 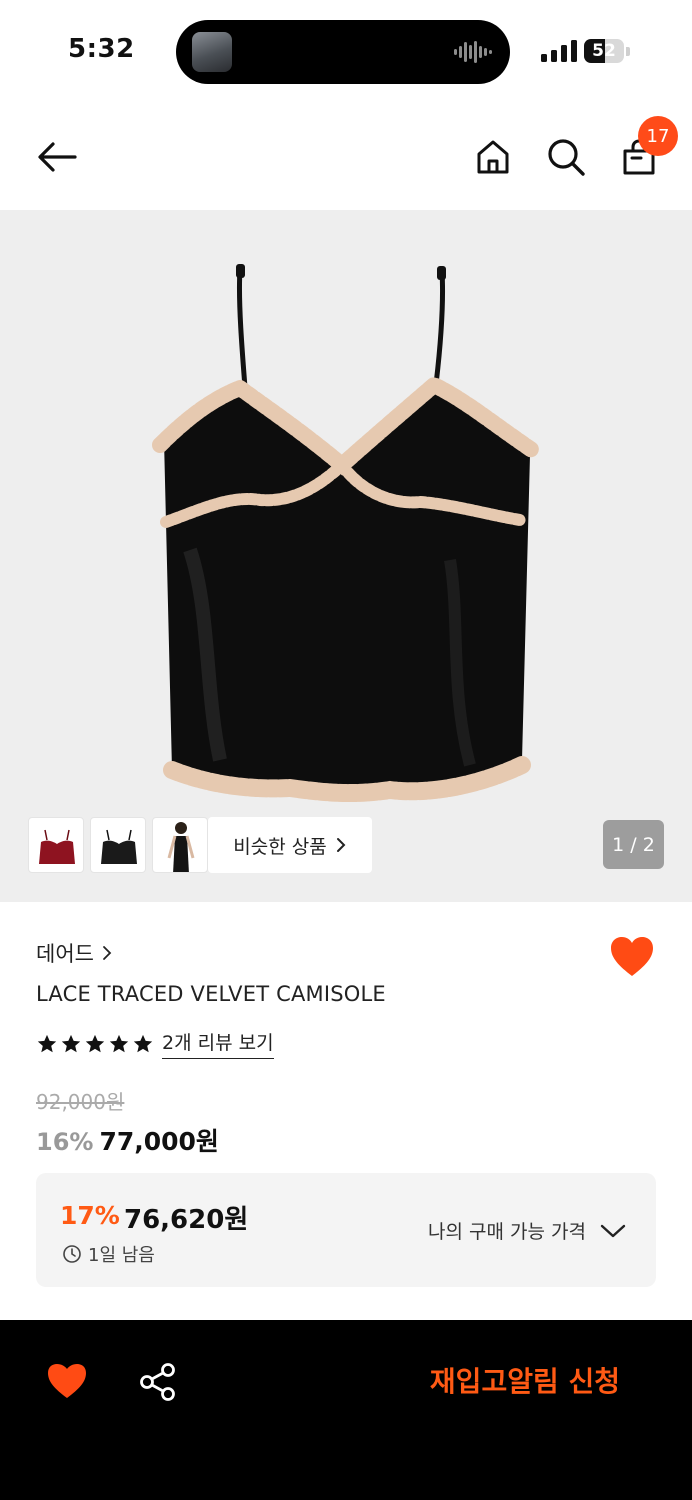 What do you see at coordinates (72, 1254) in the screenshot?
I see `clock-icon` at bounding box center [72, 1254].